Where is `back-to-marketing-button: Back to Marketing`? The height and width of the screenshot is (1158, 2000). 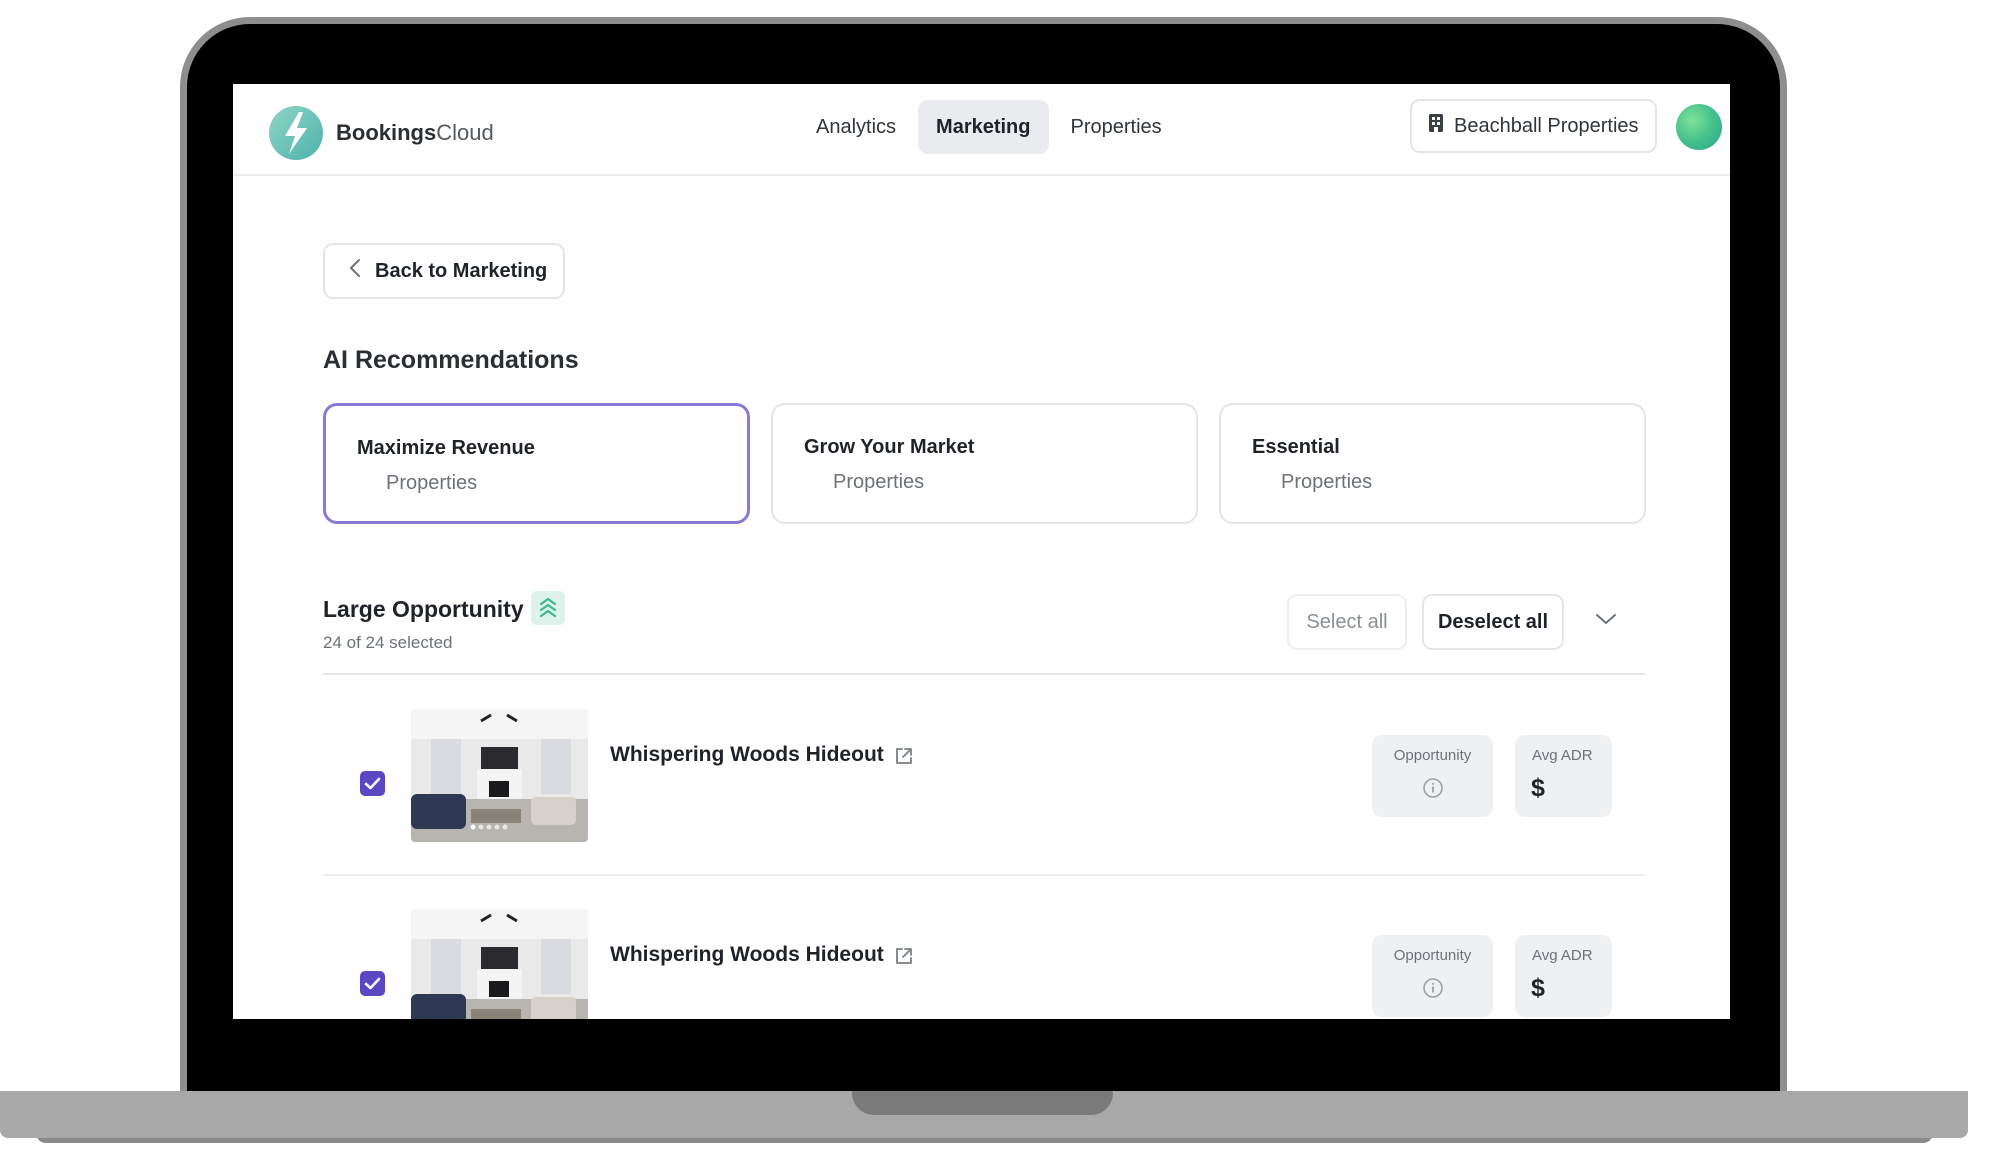
back-to-marketing-button: Back to Marketing is located at coordinates (444, 271).